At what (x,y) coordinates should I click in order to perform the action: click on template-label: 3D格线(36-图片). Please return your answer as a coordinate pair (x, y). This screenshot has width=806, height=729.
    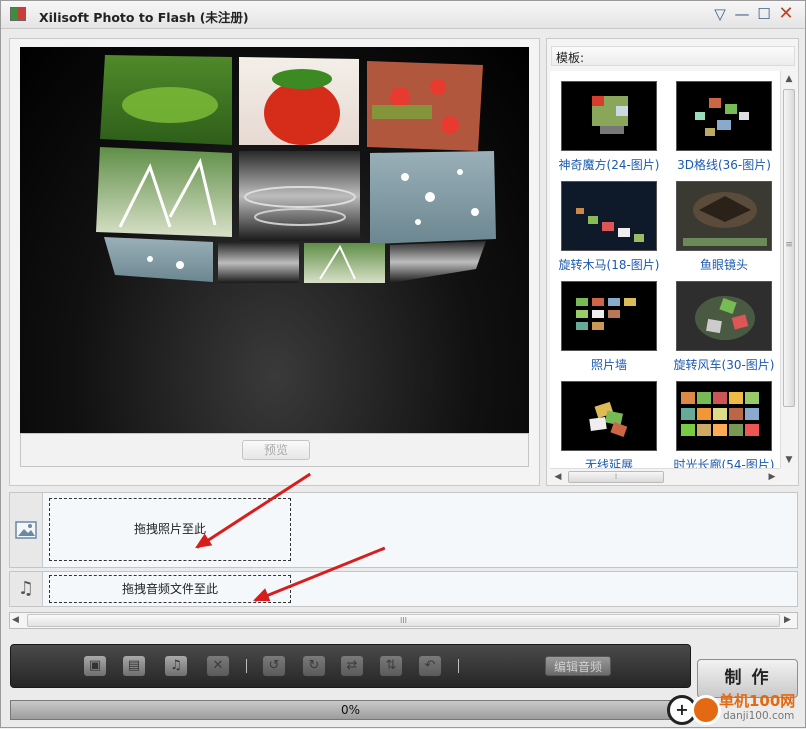
    Looking at the image, I should click on (724, 165).